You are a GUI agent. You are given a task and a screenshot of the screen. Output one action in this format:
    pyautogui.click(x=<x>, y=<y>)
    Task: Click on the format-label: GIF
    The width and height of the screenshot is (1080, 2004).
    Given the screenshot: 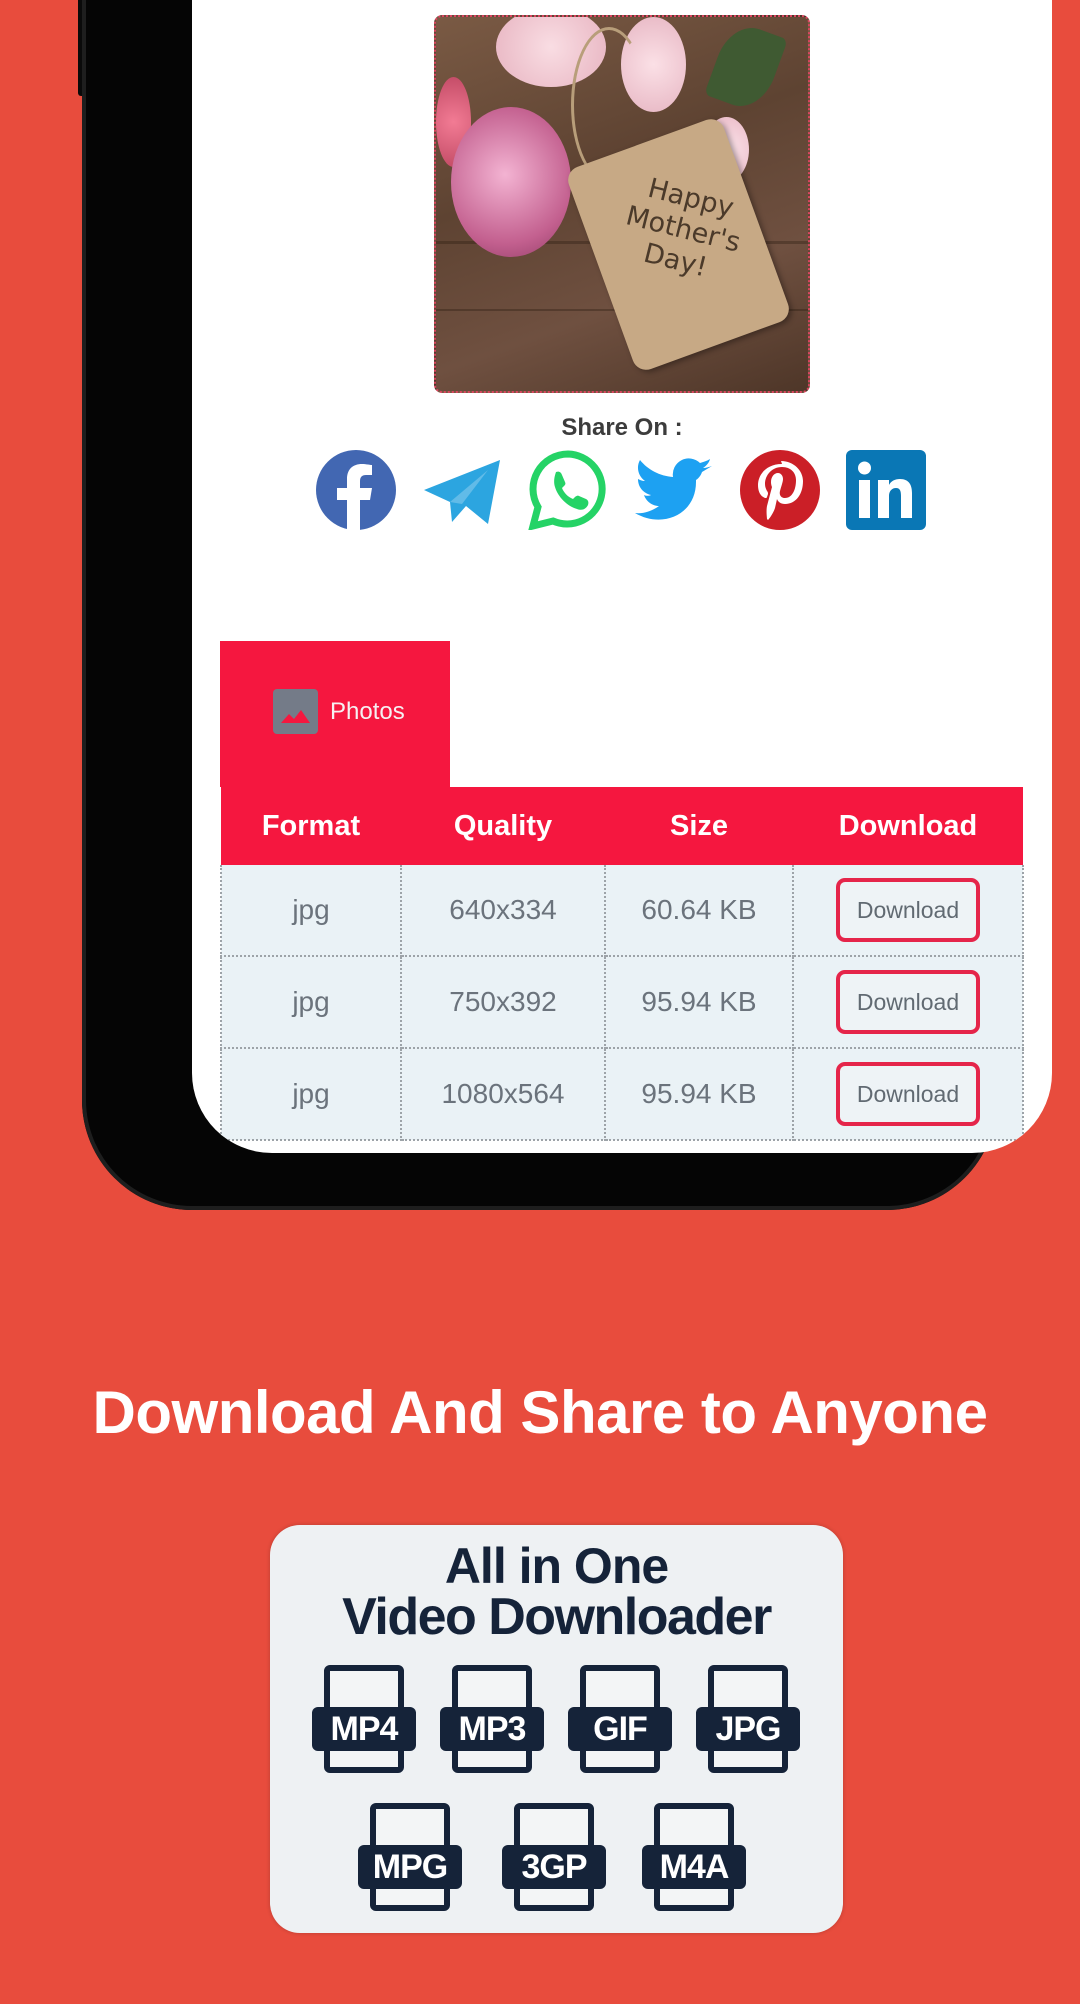 What is the action you would take?
    pyautogui.click(x=620, y=1729)
    